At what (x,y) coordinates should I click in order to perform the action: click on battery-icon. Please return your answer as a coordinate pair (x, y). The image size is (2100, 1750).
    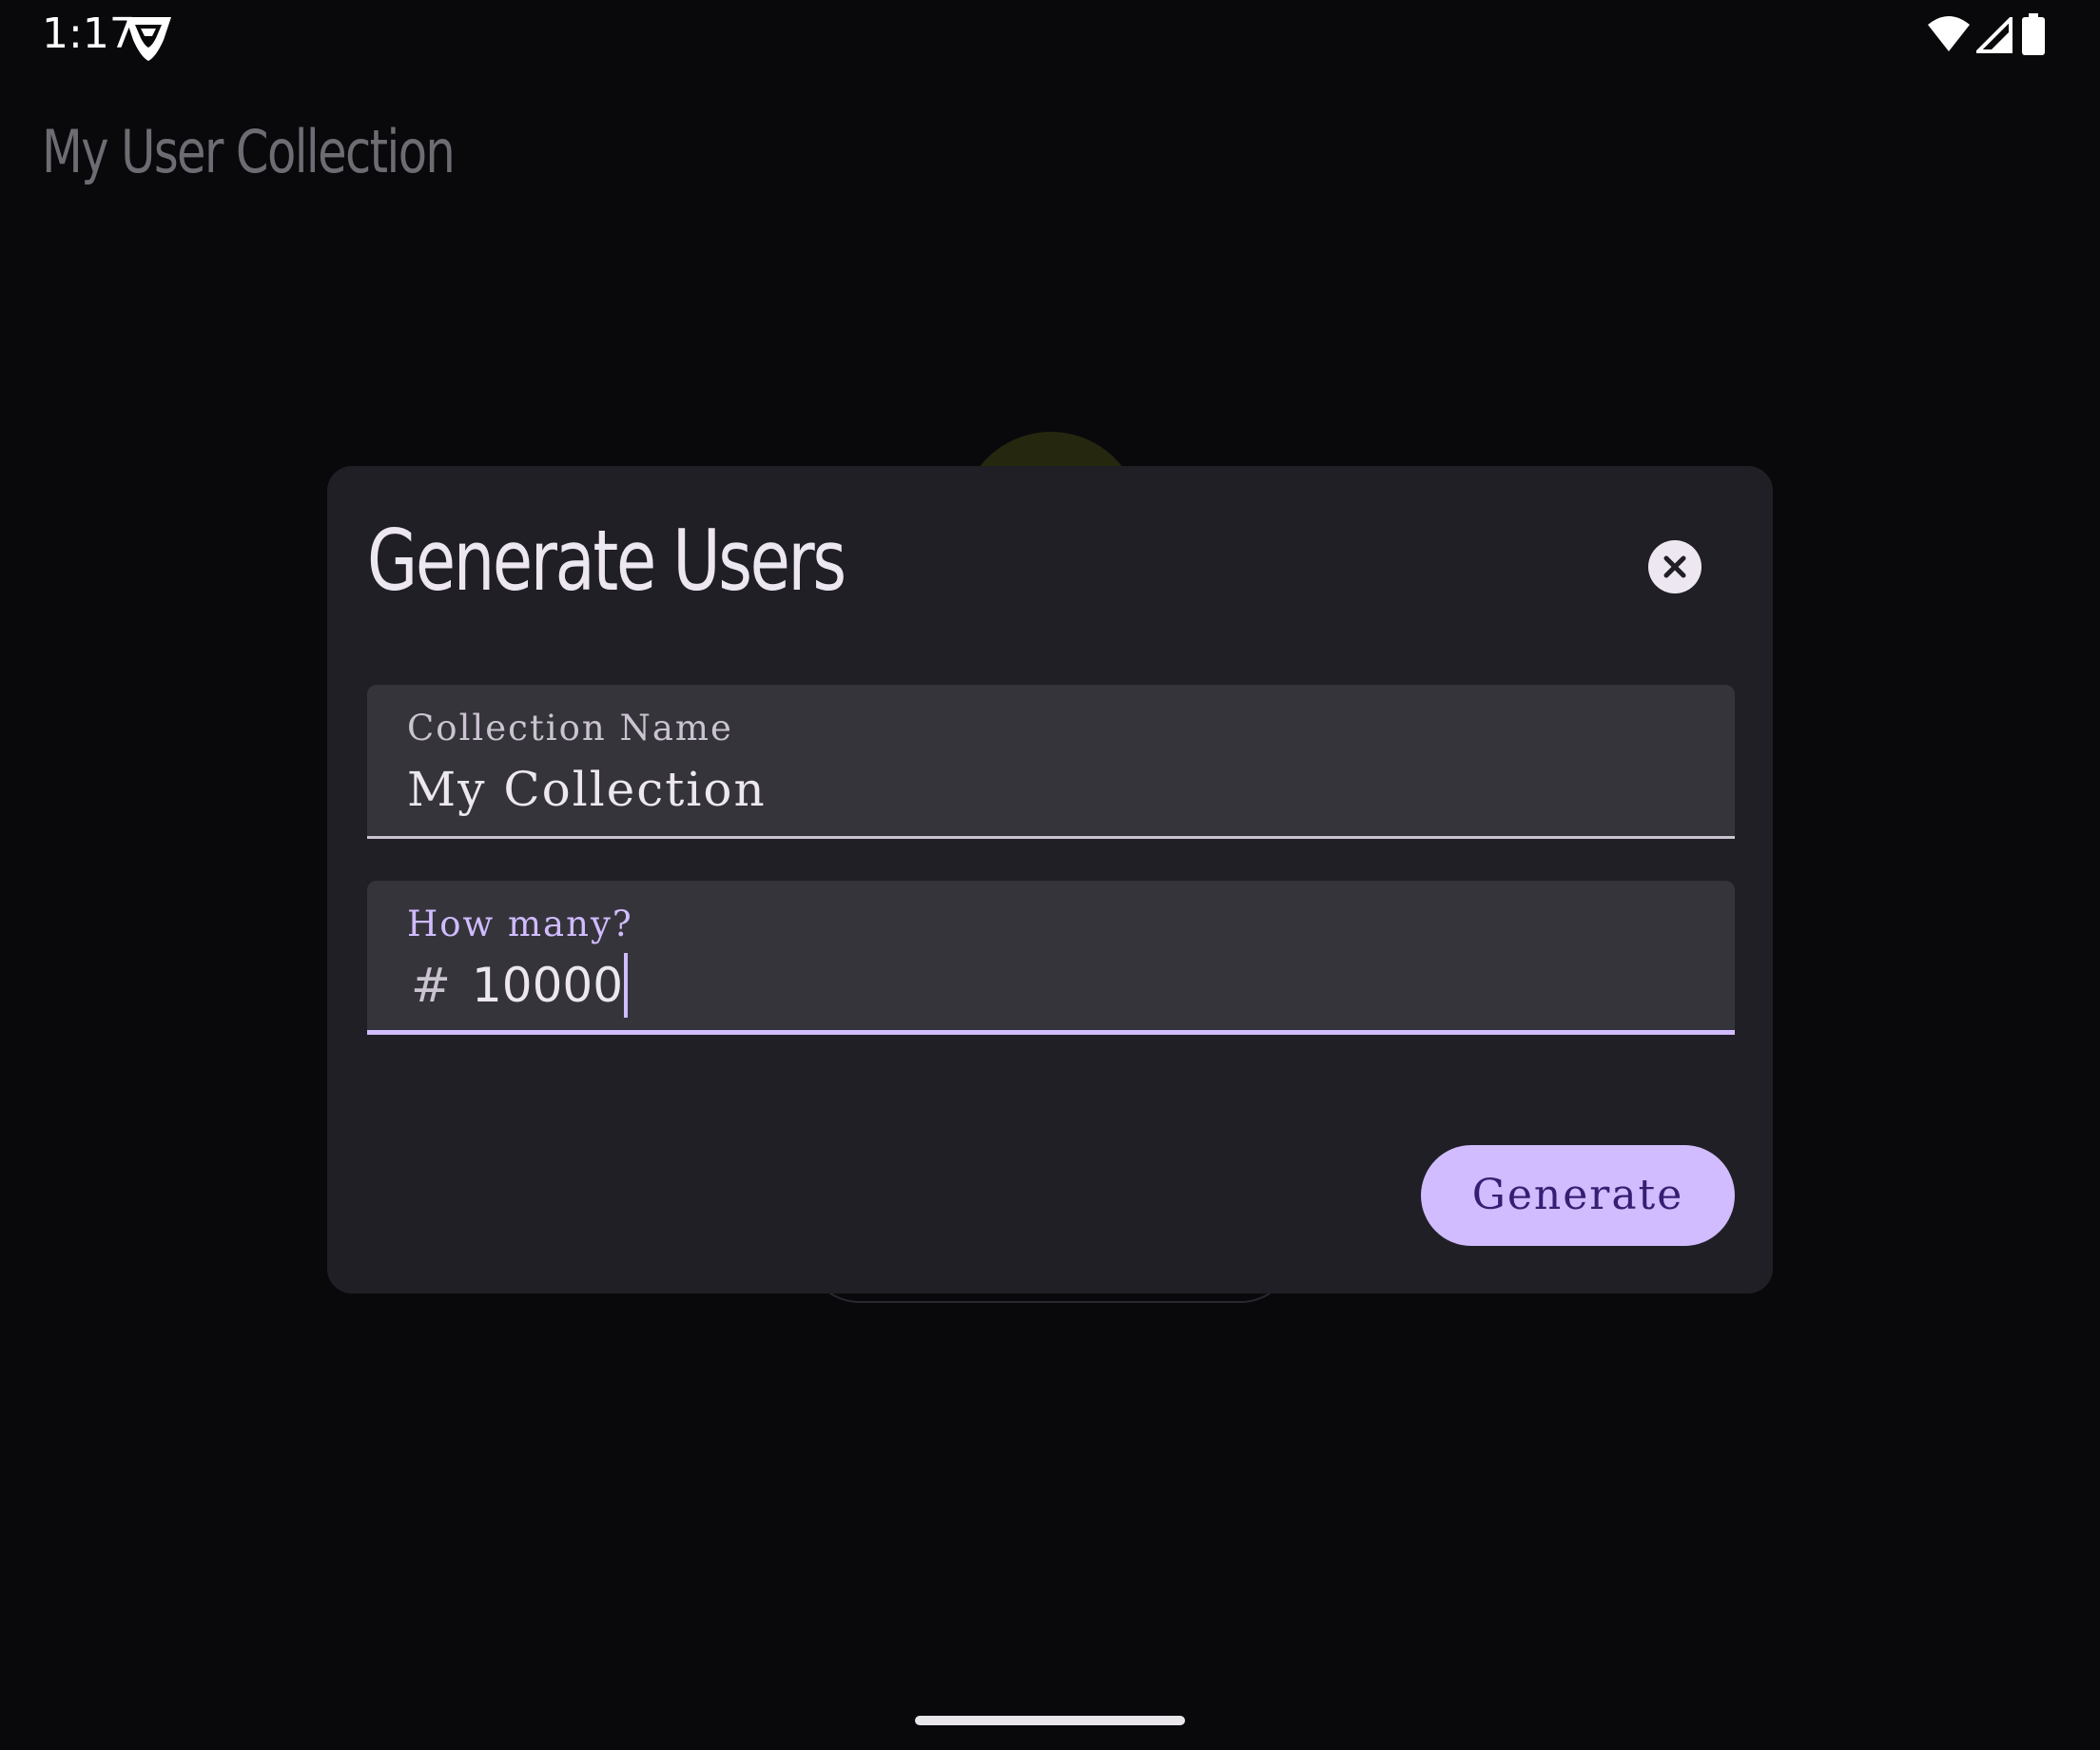
    Looking at the image, I should click on (2033, 34).